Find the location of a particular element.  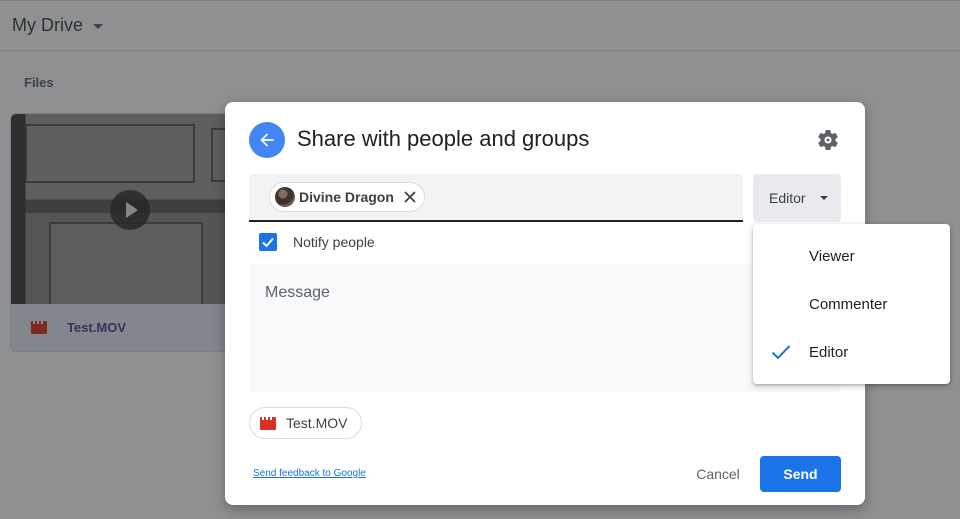

cancel-button: Cancel is located at coordinates (718, 474).